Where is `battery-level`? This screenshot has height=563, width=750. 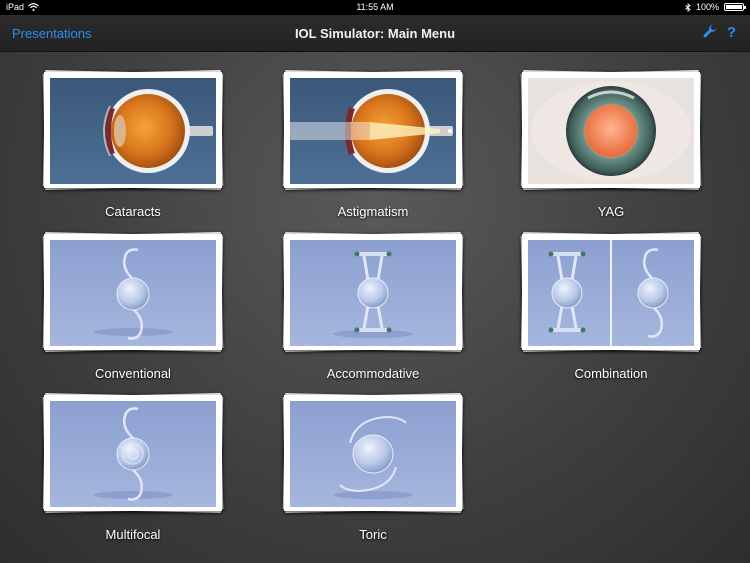
battery-level is located at coordinates (734, 7).